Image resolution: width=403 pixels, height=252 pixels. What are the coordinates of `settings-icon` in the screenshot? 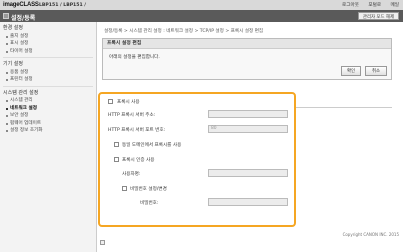 It's located at (6, 16).